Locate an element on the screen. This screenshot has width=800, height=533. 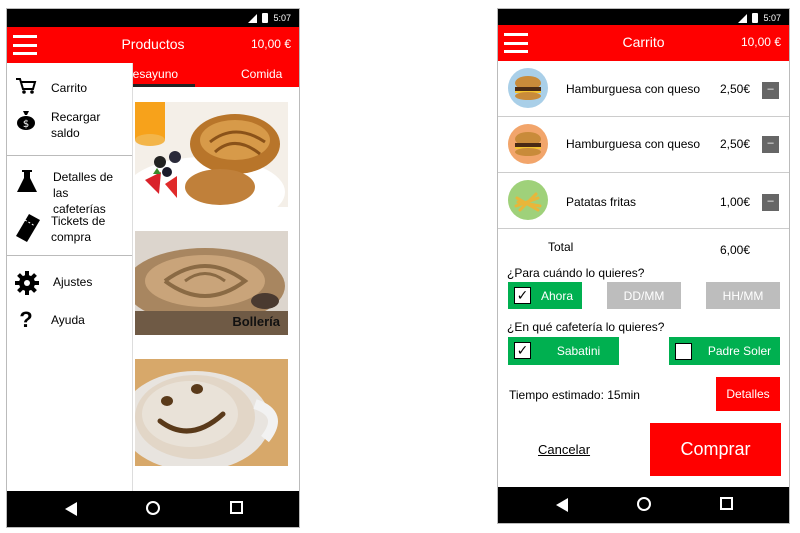
drawer-item-label: Tickets de compra is located at coordinates (78, 229).